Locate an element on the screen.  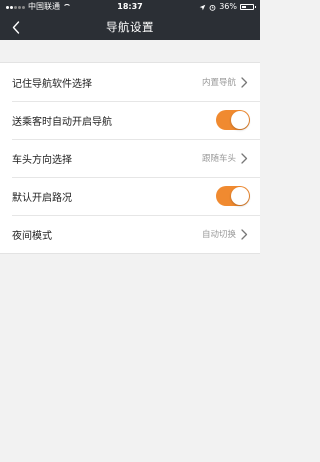
page-title: 导航设置 is located at coordinates (130, 27).